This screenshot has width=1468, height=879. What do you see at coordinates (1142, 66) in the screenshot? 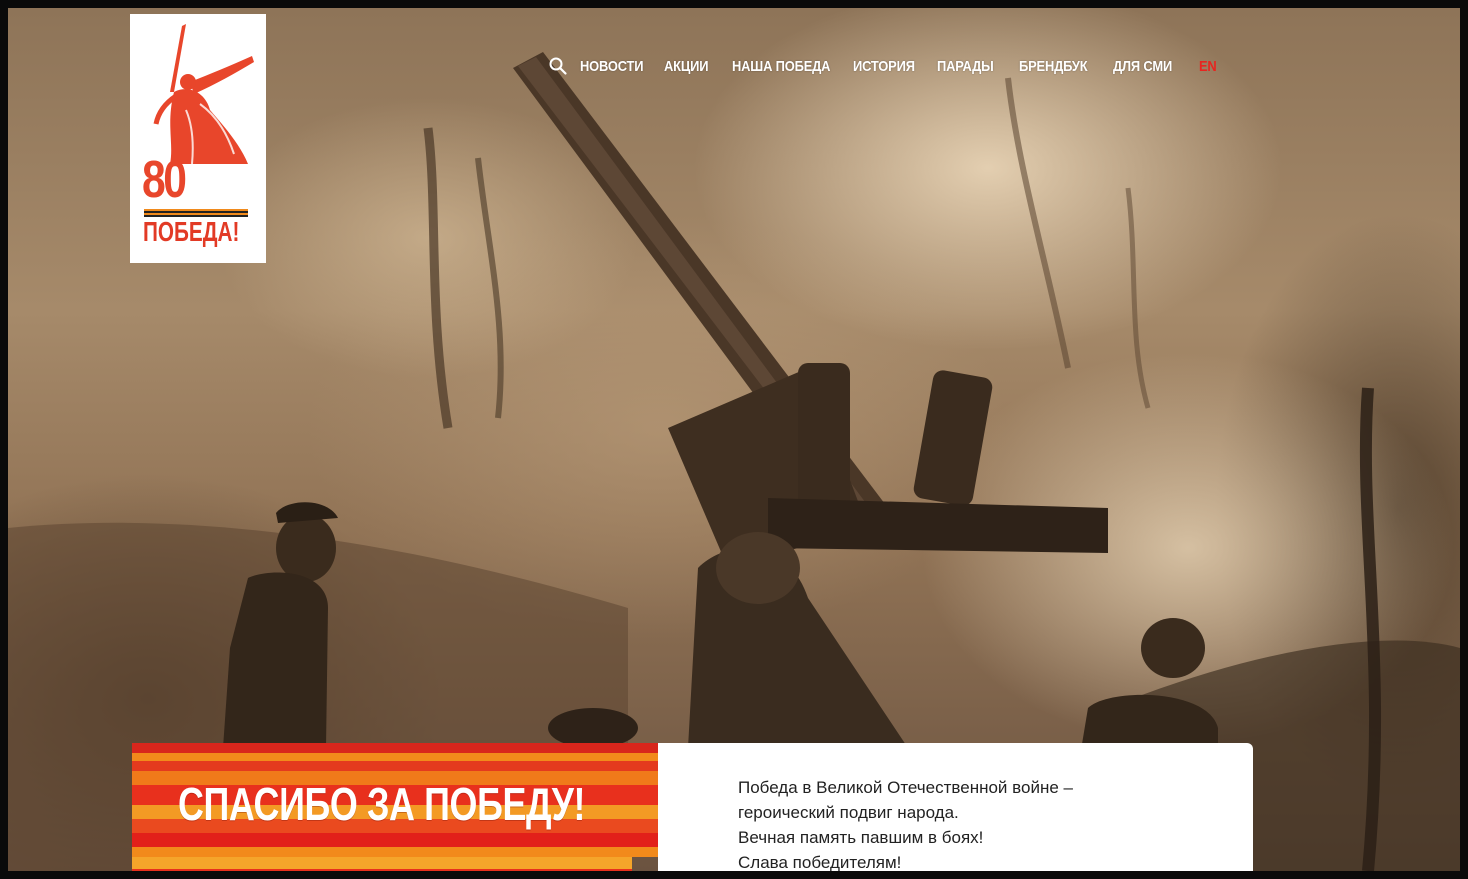
I see `nav-item-media: ДЛЯ СМИ` at bounding box center [1142, 66].